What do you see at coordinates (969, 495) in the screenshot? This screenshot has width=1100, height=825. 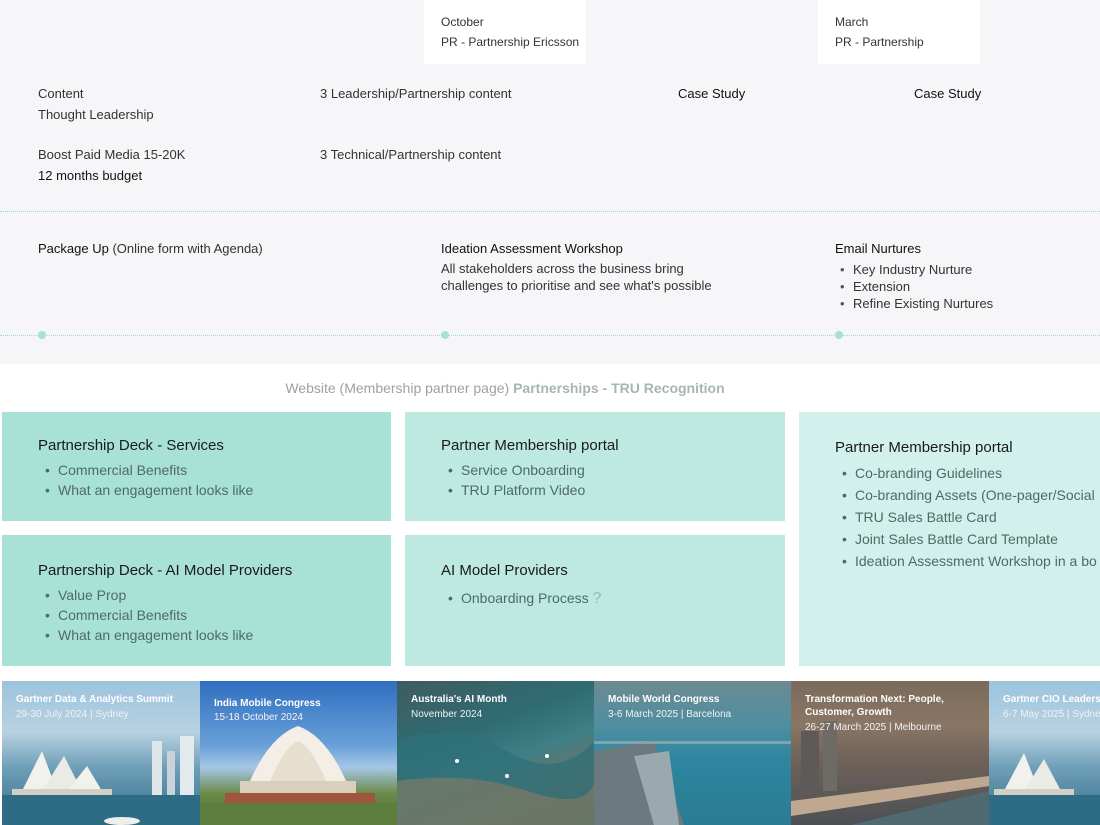 I see `list-item: Co-branding Assets (One-pager/Social` at bounding box center [969, 495].